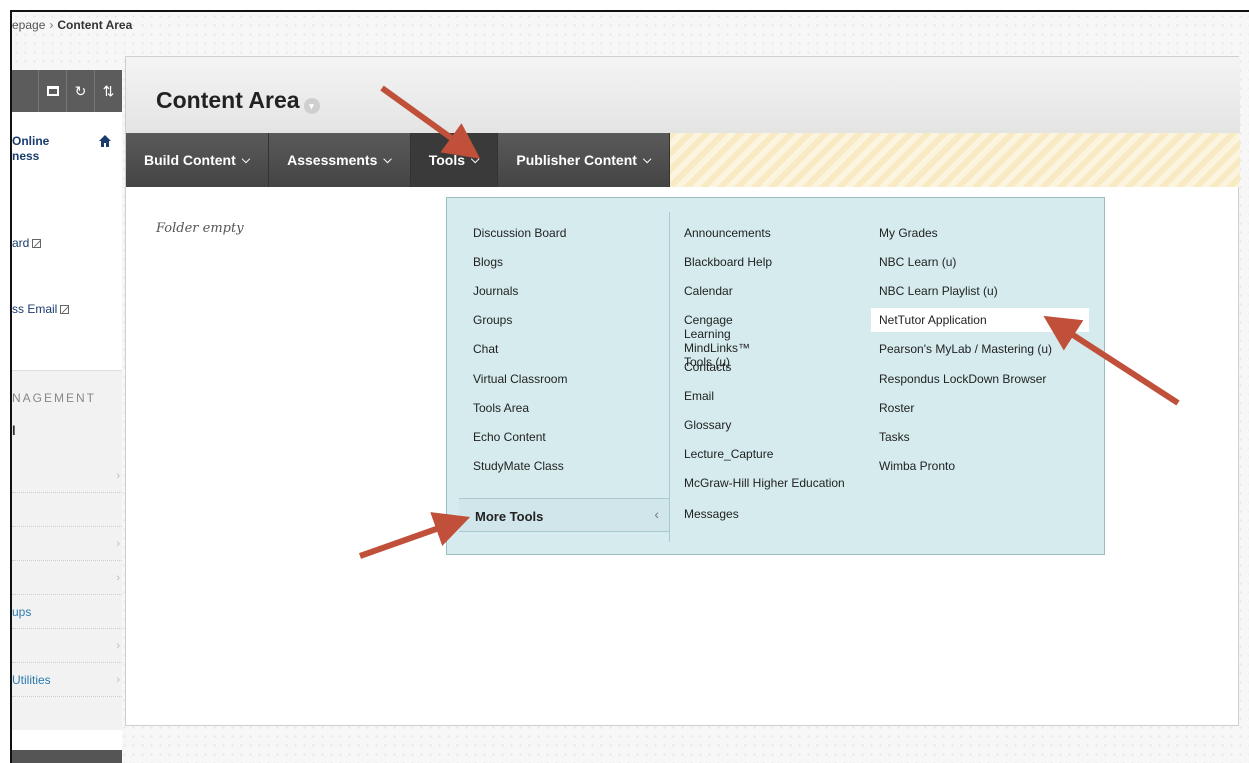 This screenshot has width=1249, height=763. I want to click on course-management-panel: NAGEMENT l › › › ups › Utilities ›, so click(67, 550).